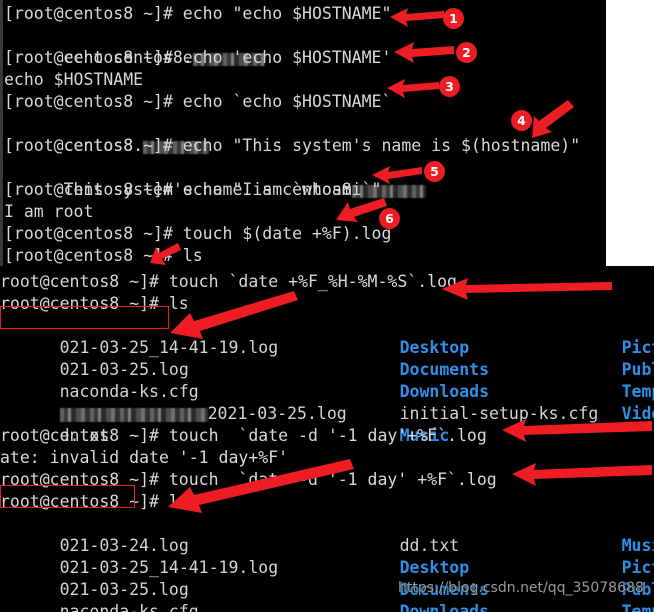  What do you see at coordinates (389, 218) in the screenshot?
I see `annotation-marker-6: 6` at bounding box center [389, 218].